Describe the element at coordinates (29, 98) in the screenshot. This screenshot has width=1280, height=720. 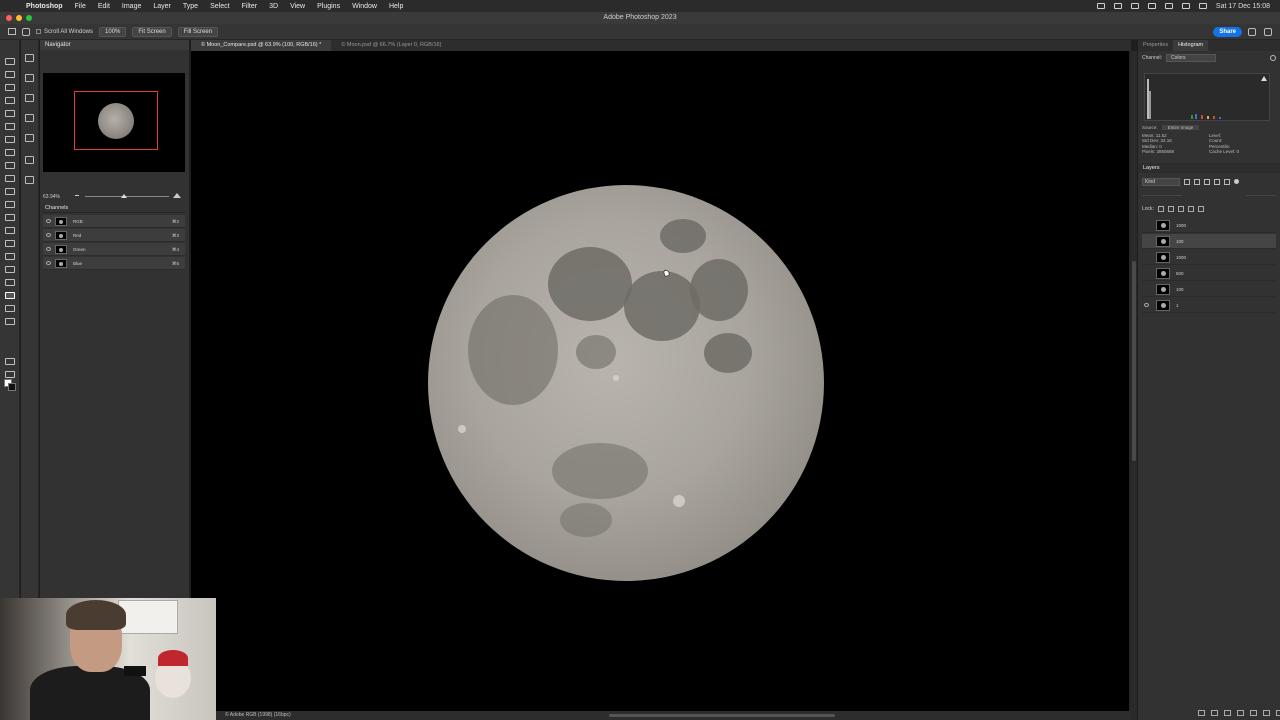
I see `adjustments-icon` at that location.